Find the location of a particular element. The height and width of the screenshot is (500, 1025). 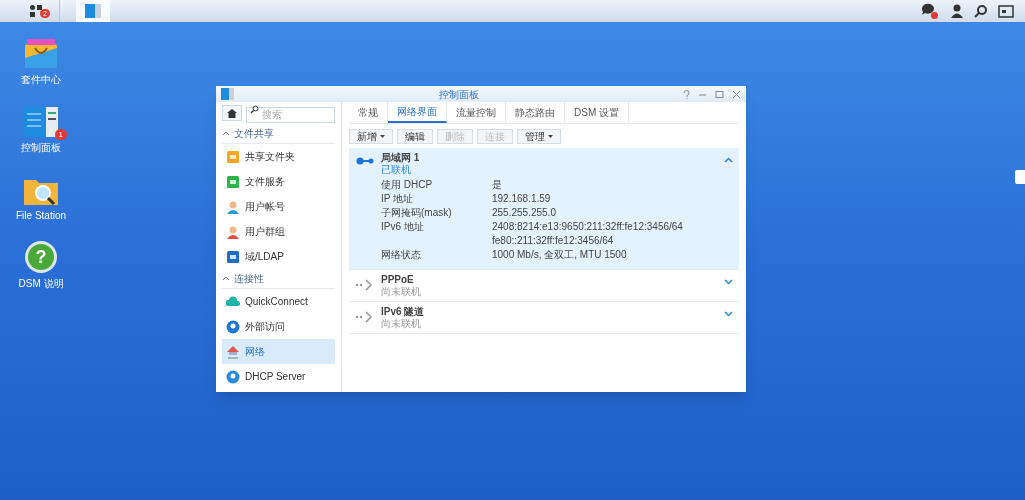

sidebar-item: 域/LDAP is located at coordinates (278, 256).